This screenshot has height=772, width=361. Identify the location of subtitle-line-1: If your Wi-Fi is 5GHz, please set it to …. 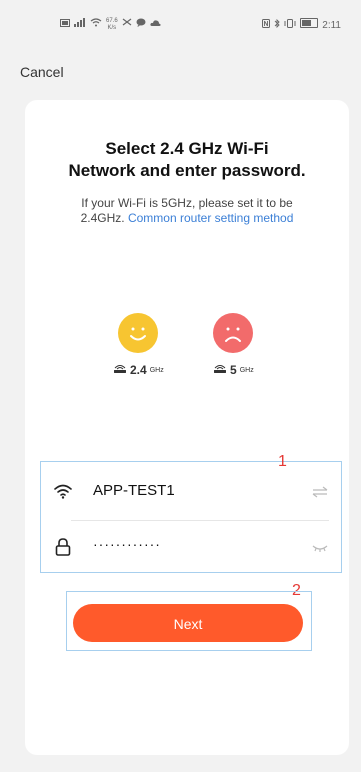
(187, 203).